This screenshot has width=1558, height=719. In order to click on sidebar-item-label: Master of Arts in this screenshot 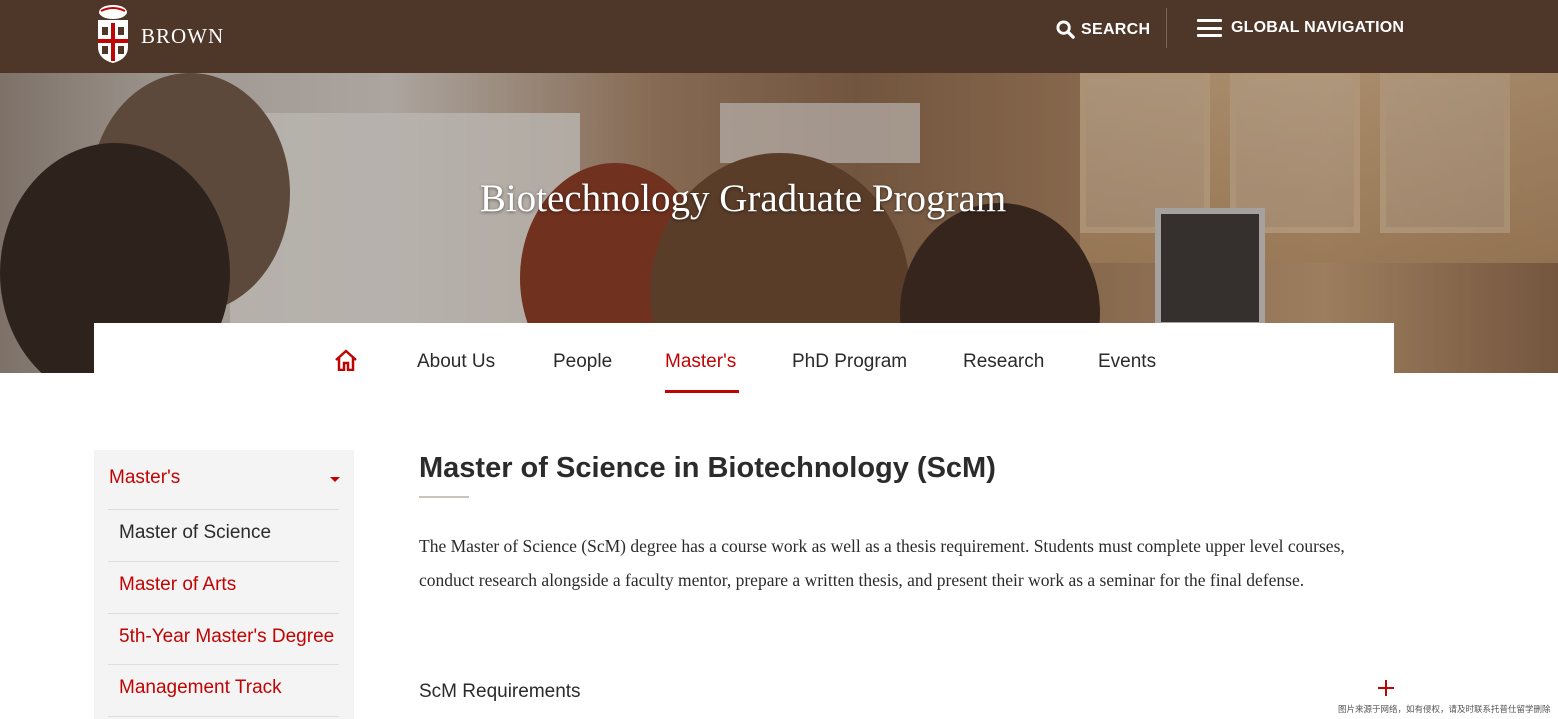, I will do `click(178, 584)`.